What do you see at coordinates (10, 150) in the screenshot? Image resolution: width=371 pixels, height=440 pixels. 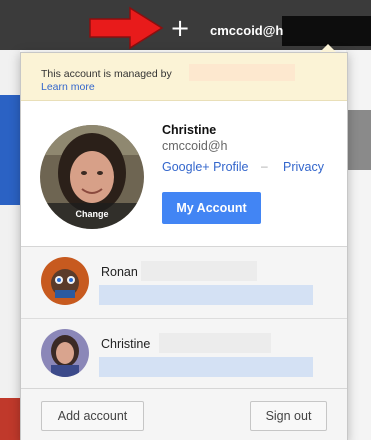 I see `background-left-blue-block` at bounding box center [10, 150].